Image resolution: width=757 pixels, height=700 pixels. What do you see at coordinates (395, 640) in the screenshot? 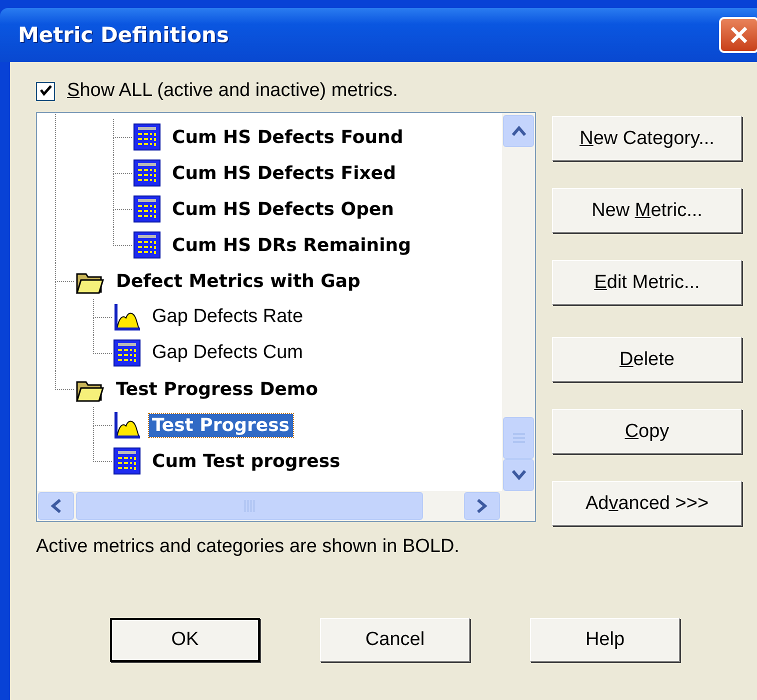
I see `dialog-button: Cancel` at bounding box center [395, 640].